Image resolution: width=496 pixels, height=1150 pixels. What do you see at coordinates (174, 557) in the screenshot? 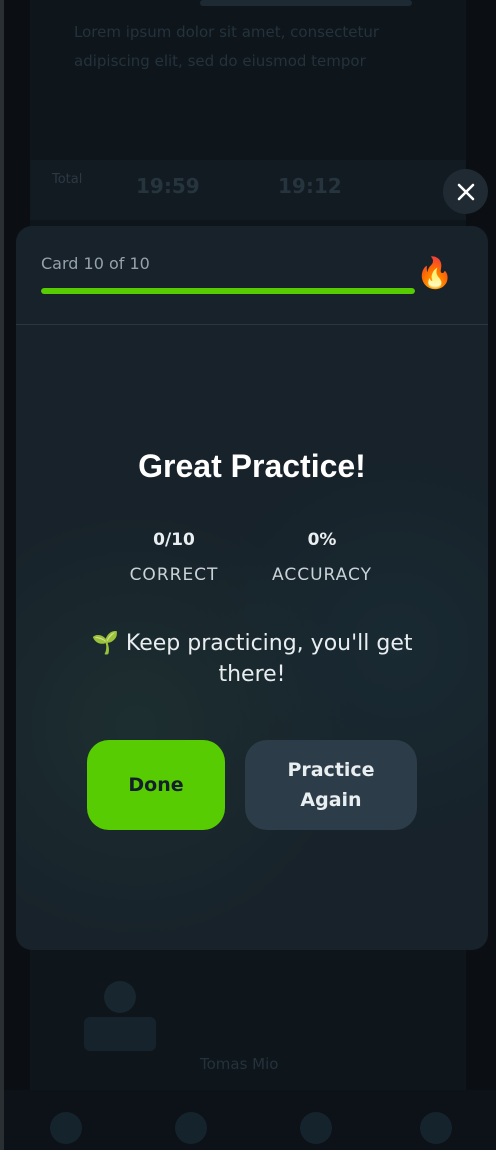
I see `stat-correct: 0/10 CORRECT` at bounding box center [174, 557].